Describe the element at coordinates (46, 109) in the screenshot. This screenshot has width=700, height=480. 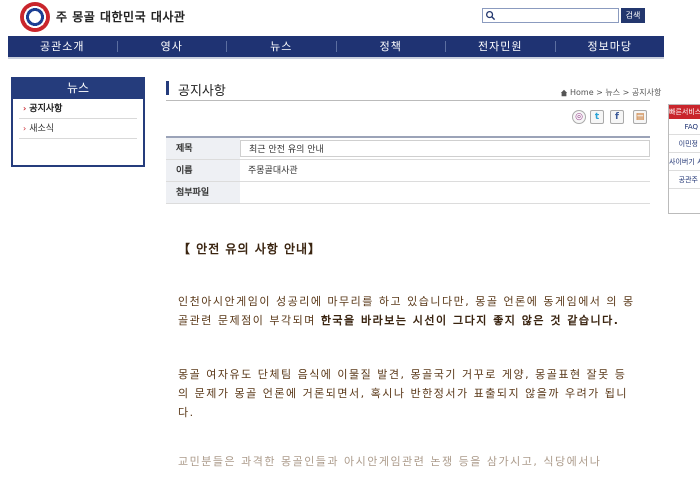
I see `sidebar-item-label: 공지사항` at that location.